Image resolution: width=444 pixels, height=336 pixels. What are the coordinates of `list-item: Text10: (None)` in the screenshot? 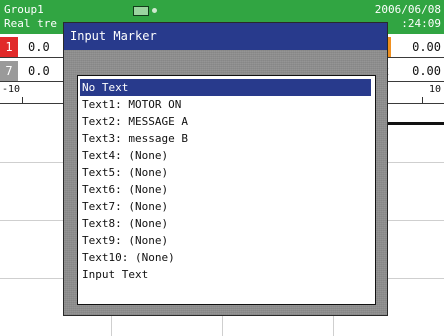 It's located at (225, 257).